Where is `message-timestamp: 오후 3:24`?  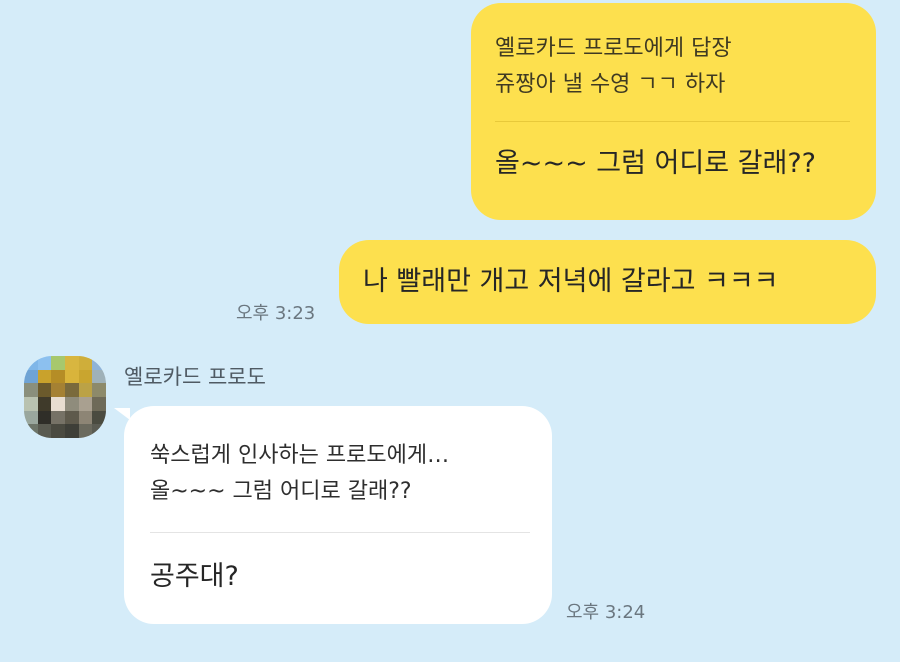
message-timestamp: 오후 3:24 is located at coordinates (606, 612).